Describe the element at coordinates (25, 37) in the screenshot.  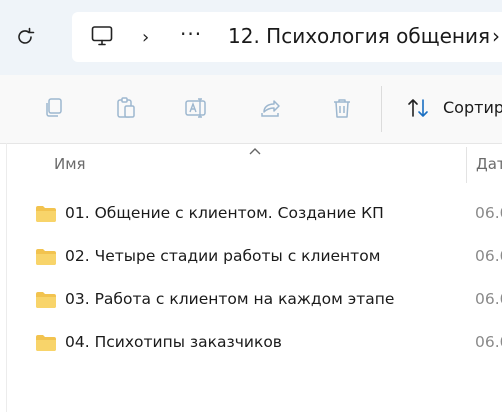
I see `refresh-icon` at that location.